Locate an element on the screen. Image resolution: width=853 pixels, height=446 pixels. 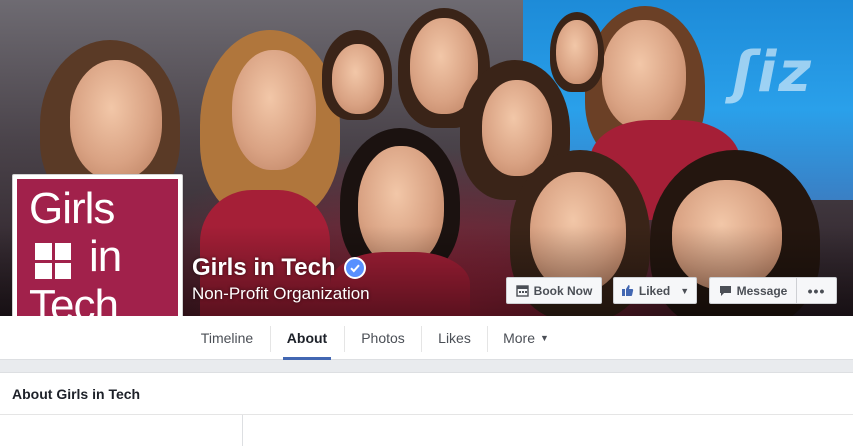
tab-timeline: Timeline is located at coordinates (227, 338).